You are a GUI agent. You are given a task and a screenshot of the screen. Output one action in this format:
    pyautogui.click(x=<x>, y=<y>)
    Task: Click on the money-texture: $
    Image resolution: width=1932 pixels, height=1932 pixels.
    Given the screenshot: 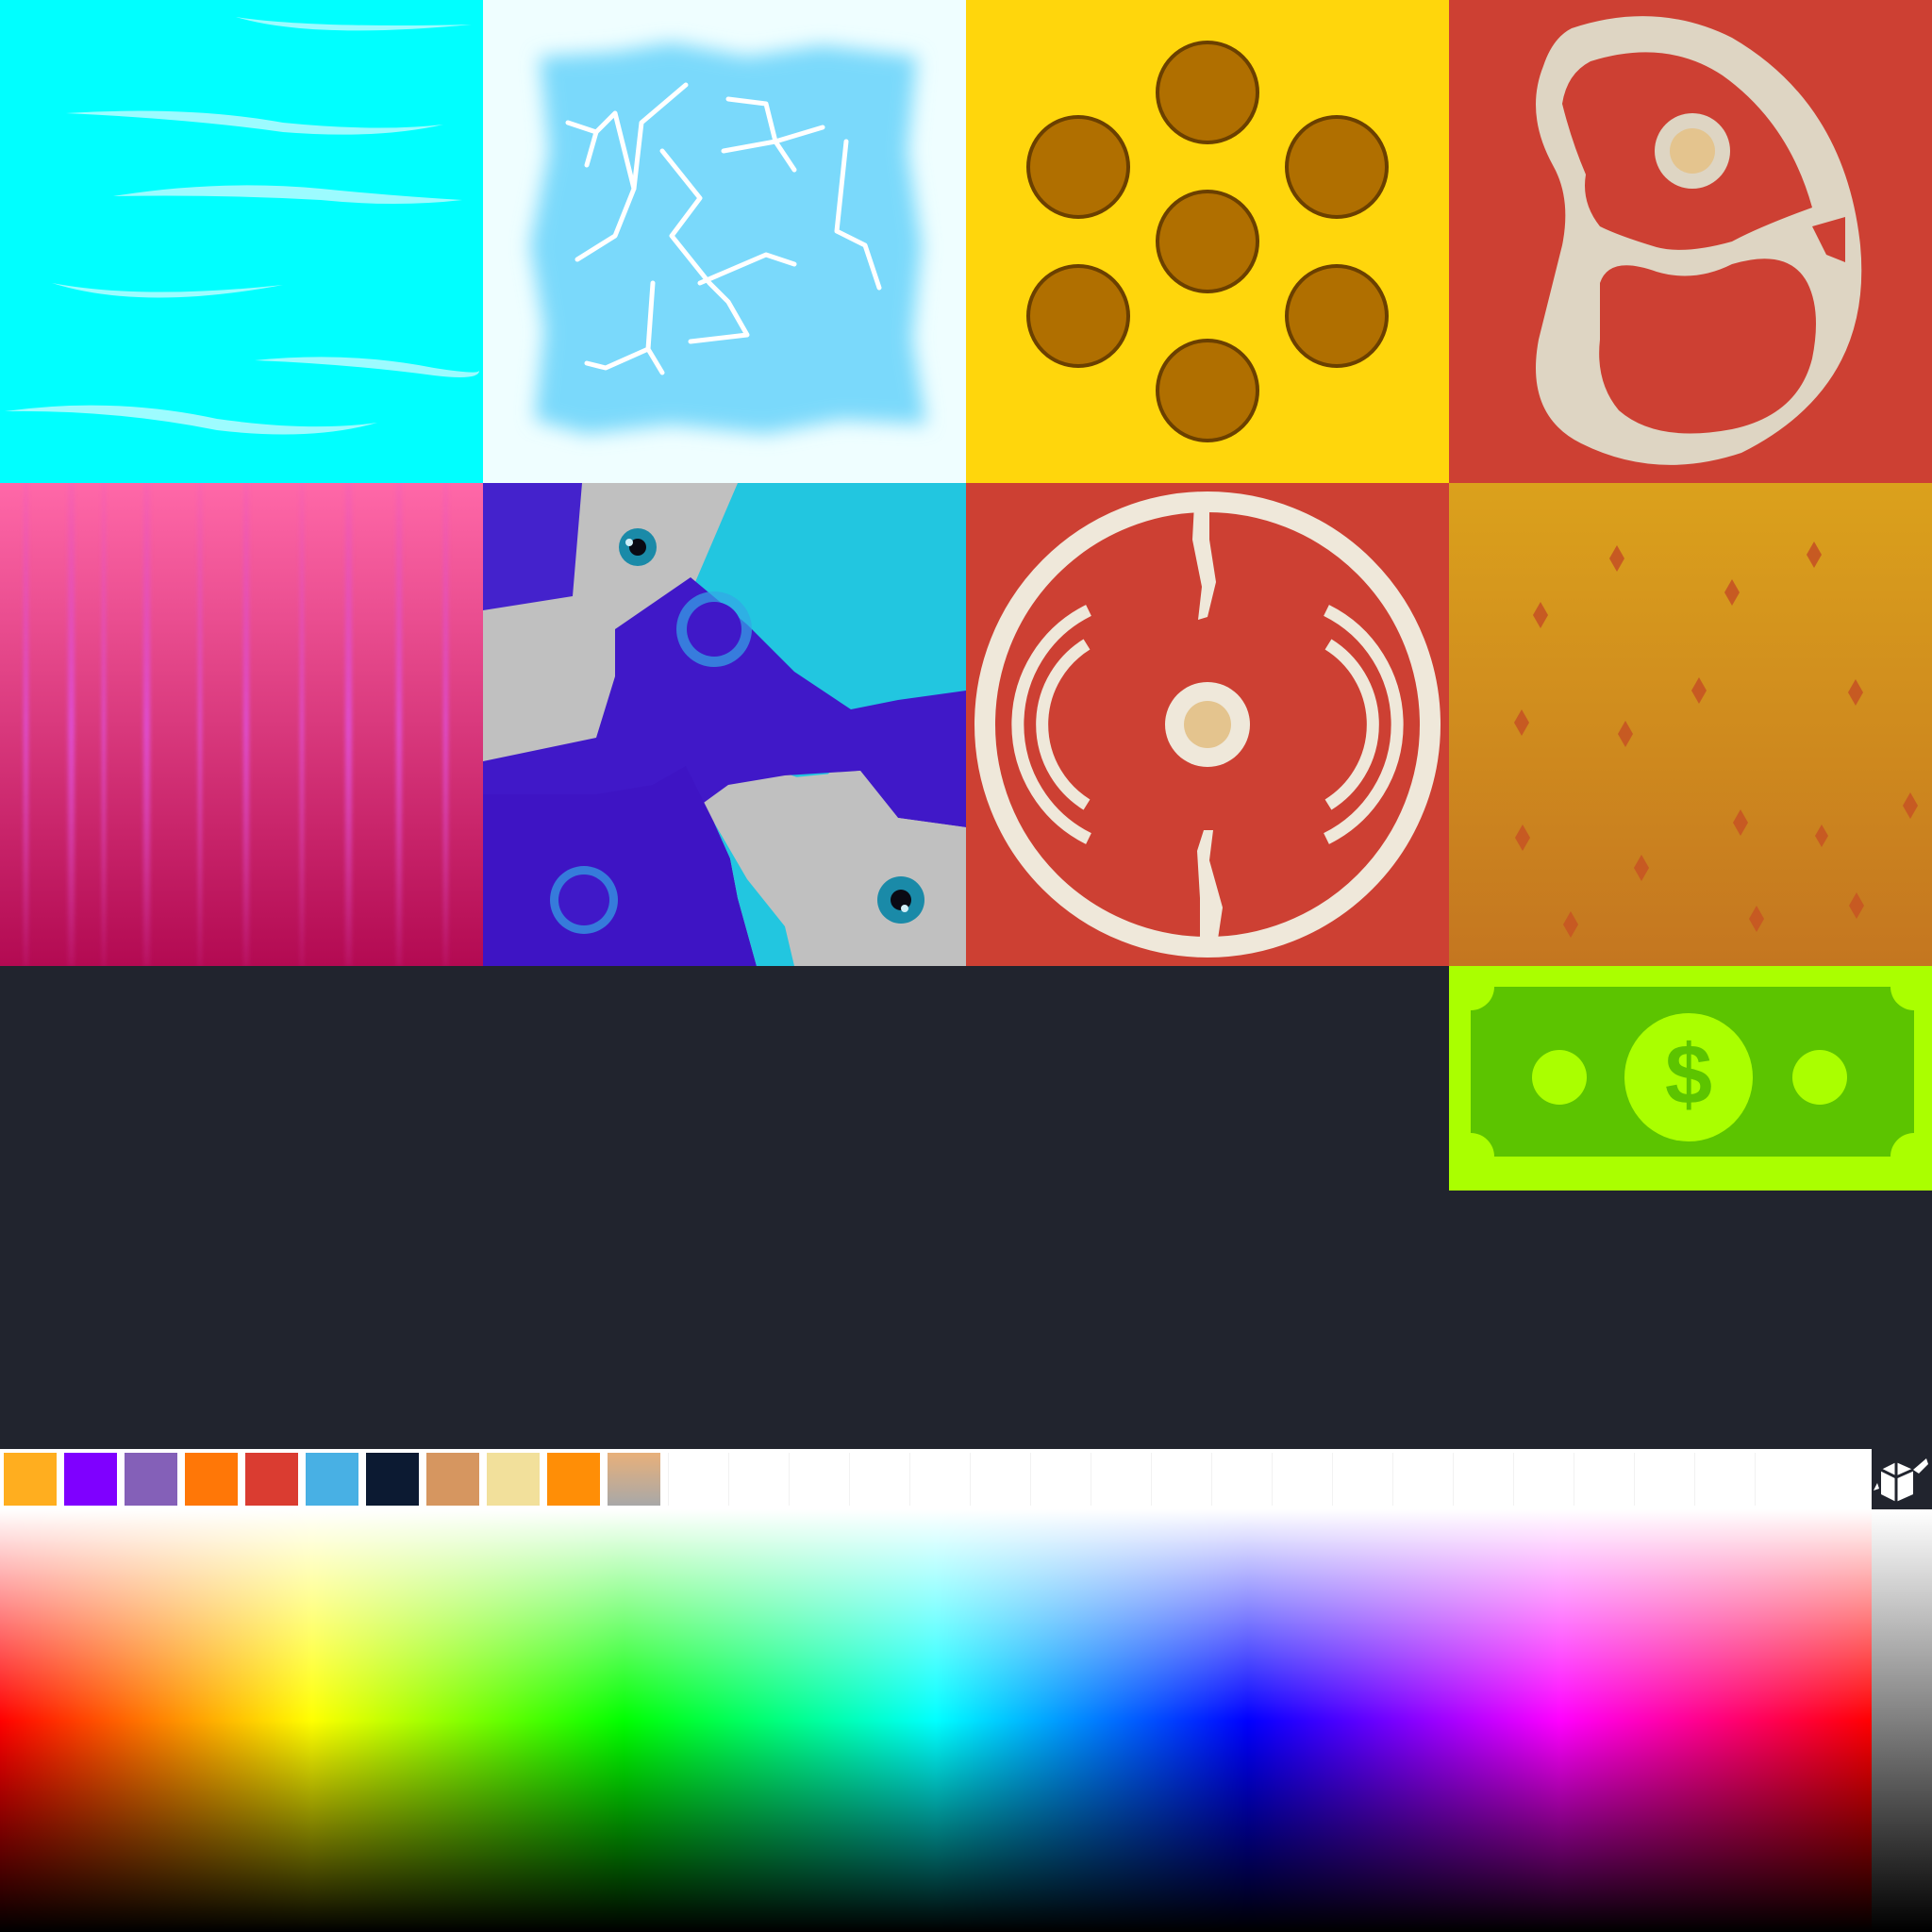 What is the action you would take?
    pyautogui.click(x=1691, y=1079)
    